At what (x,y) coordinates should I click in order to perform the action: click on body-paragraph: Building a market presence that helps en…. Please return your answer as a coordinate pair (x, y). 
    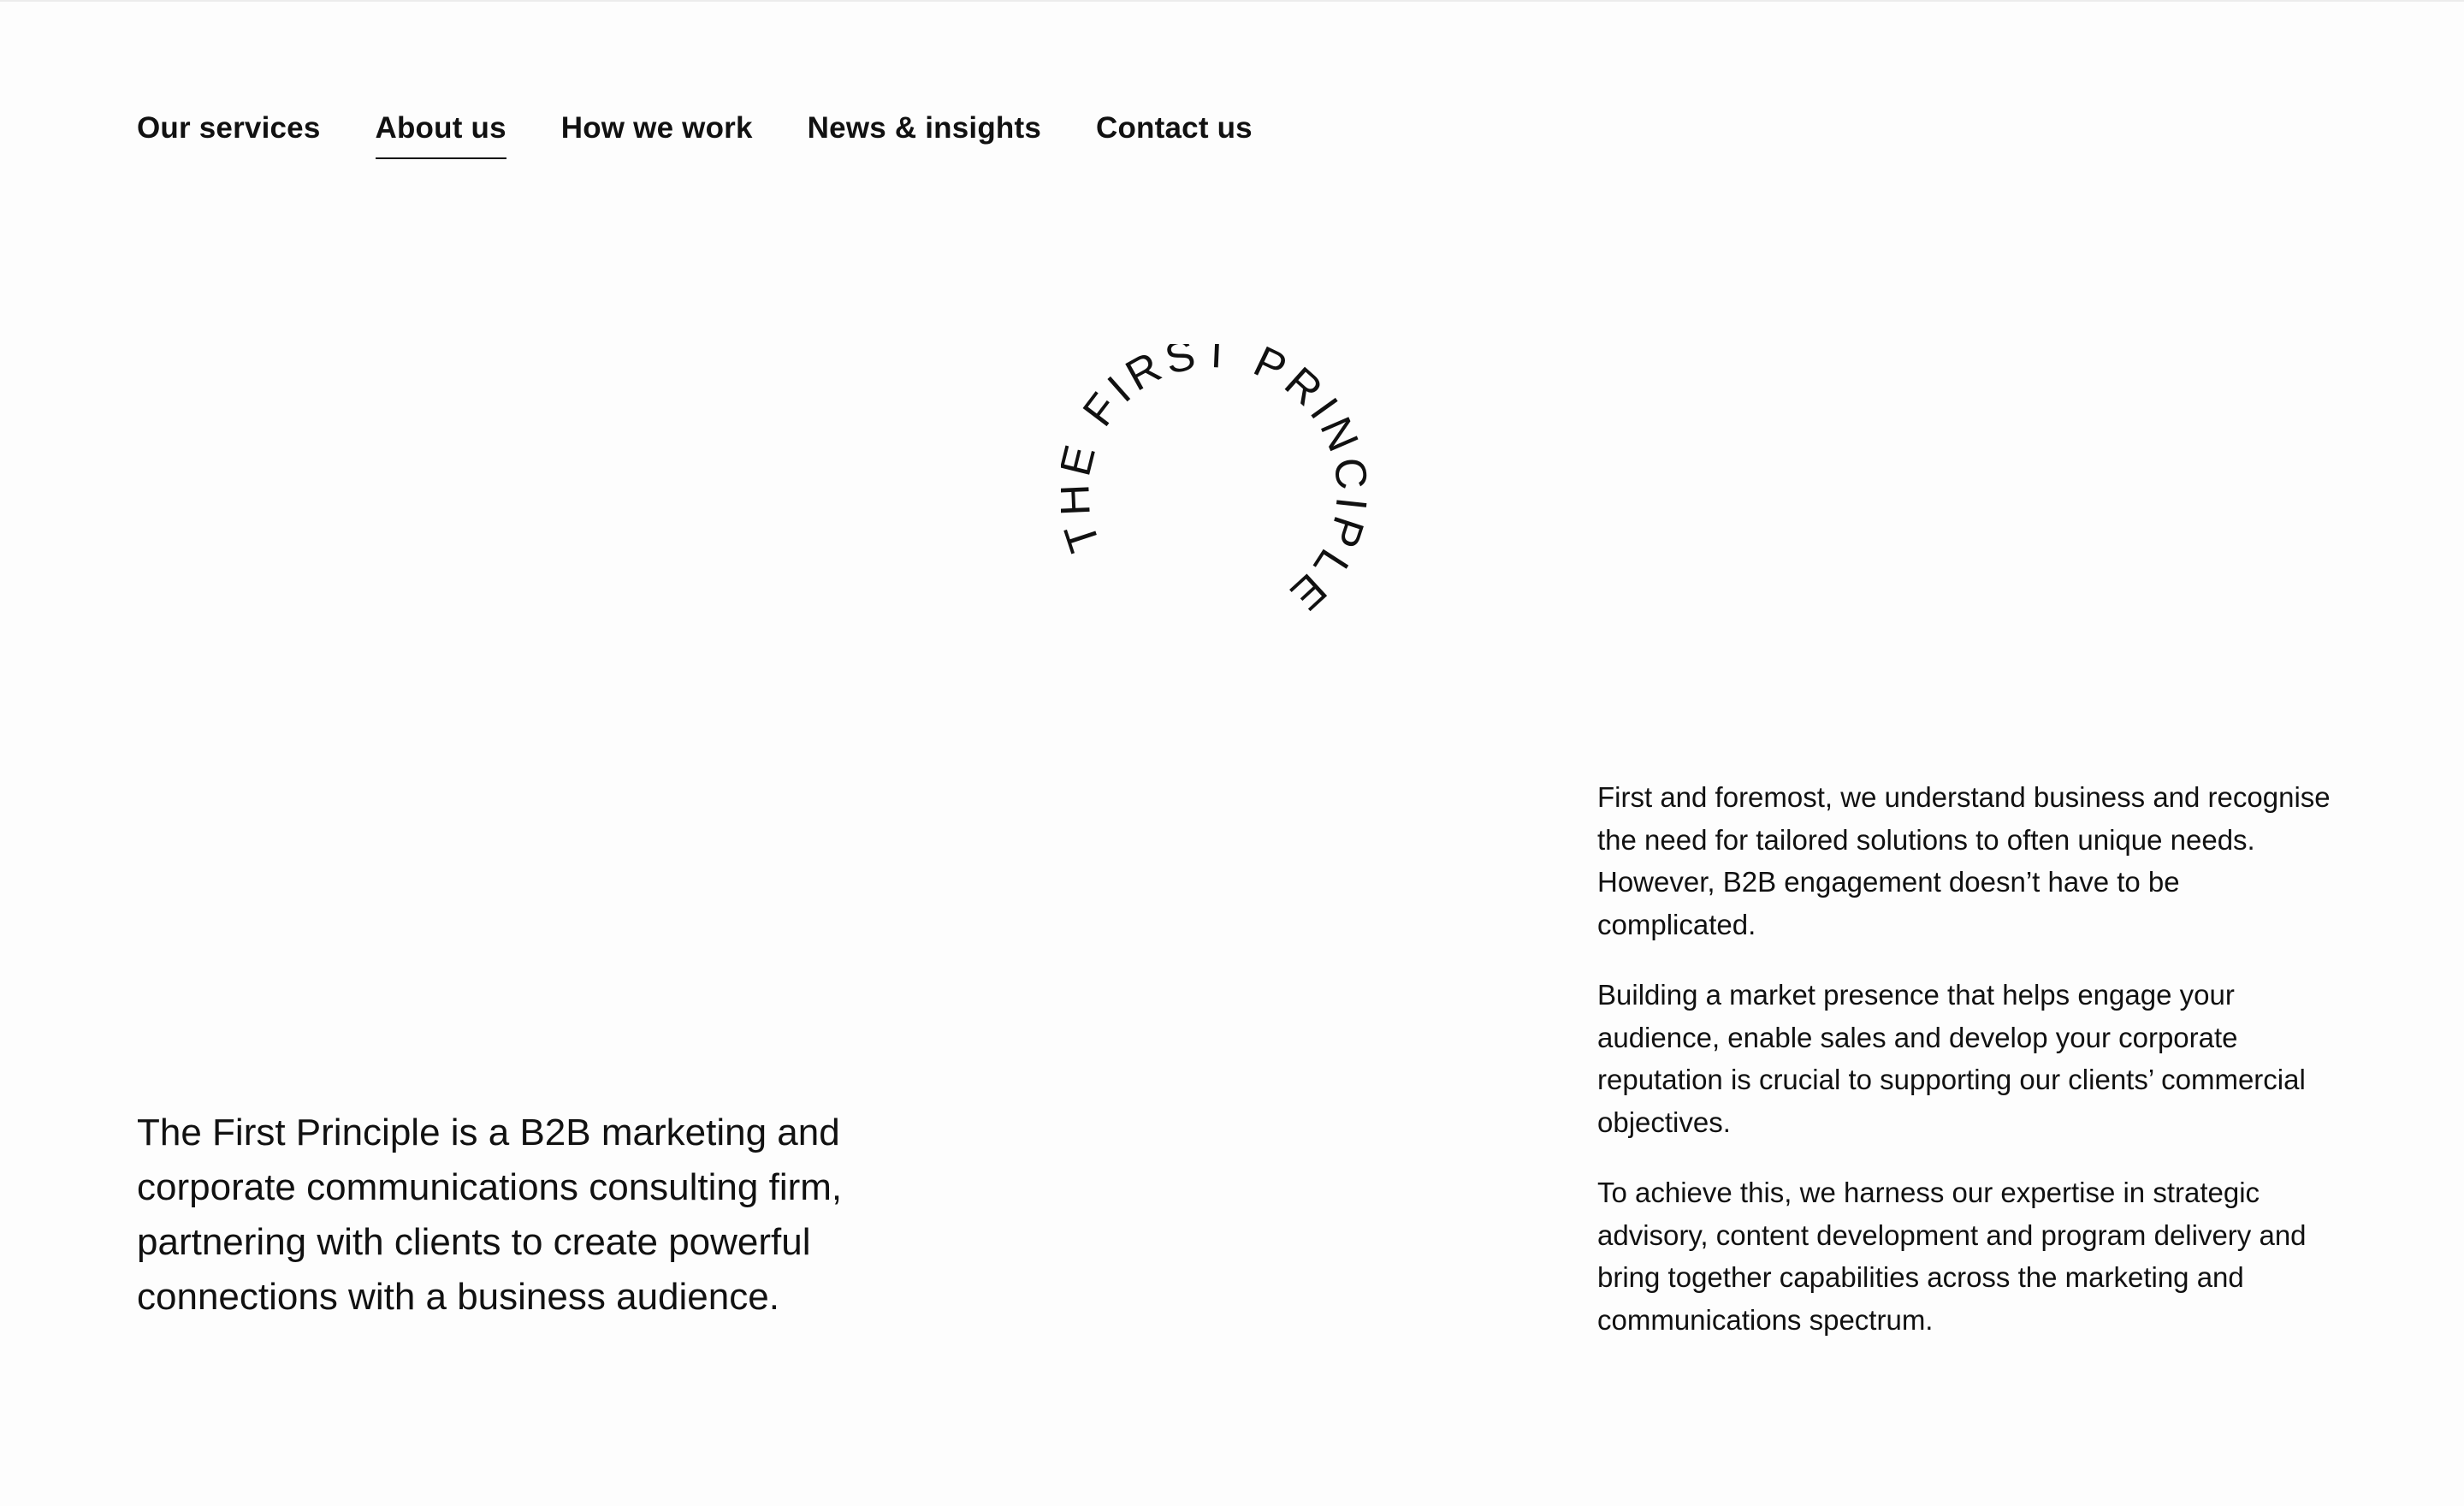
    Looking at the image, I should click on (1951, 1058).